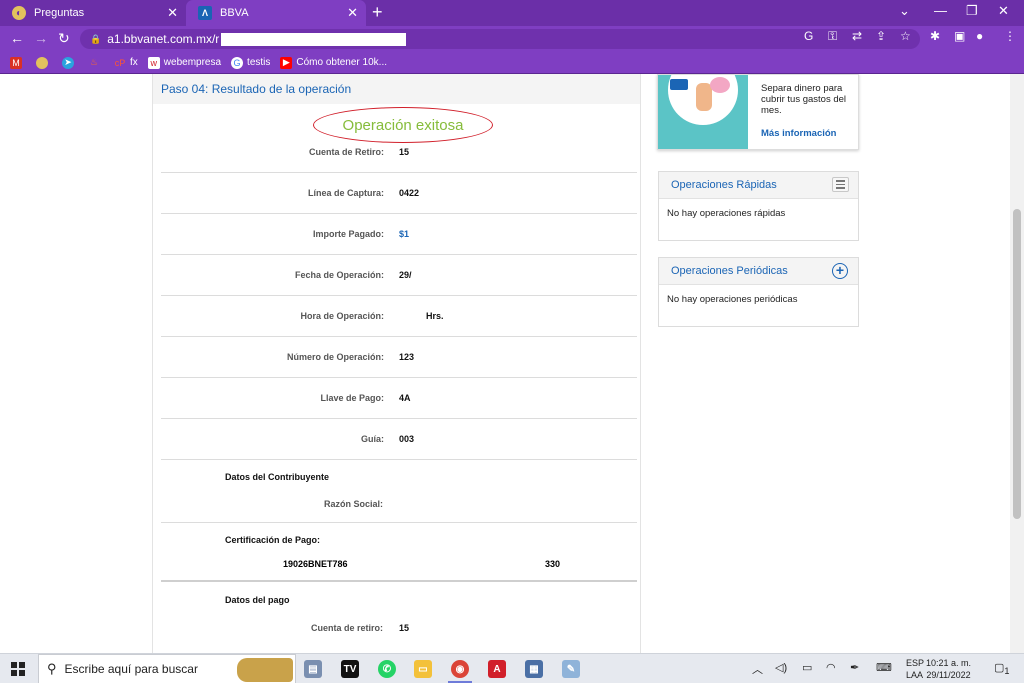  I want to click on field-value: 4A, so click(405, 398).